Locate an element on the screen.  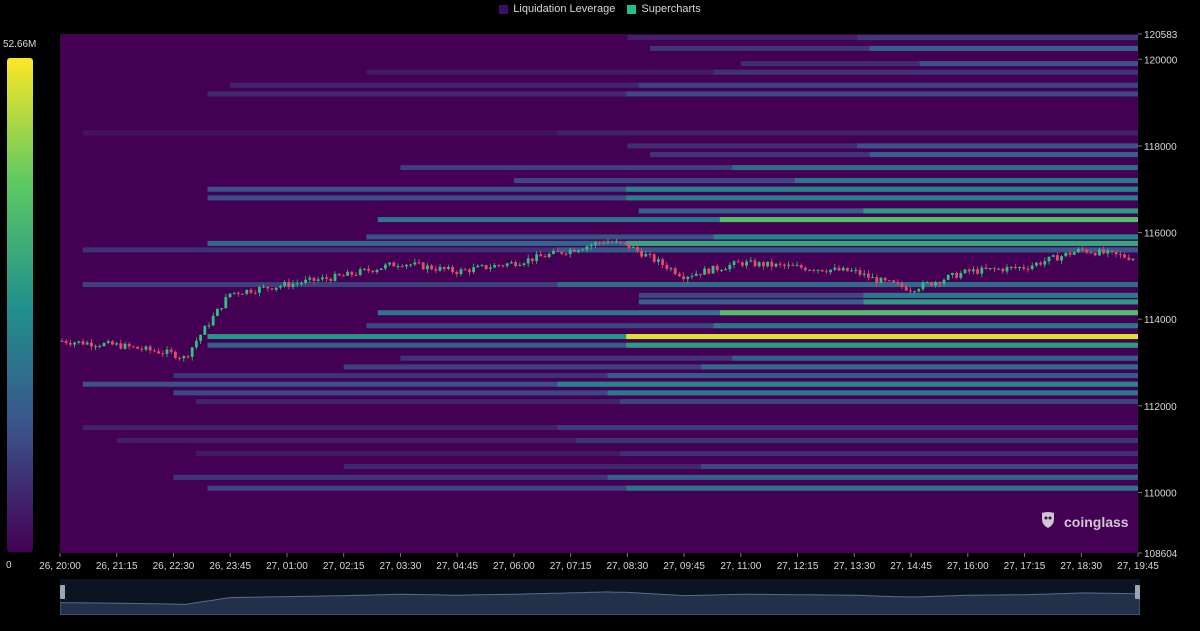
x-axis-tick-label: 27, 02:15 is located at coordinates (344, 566).